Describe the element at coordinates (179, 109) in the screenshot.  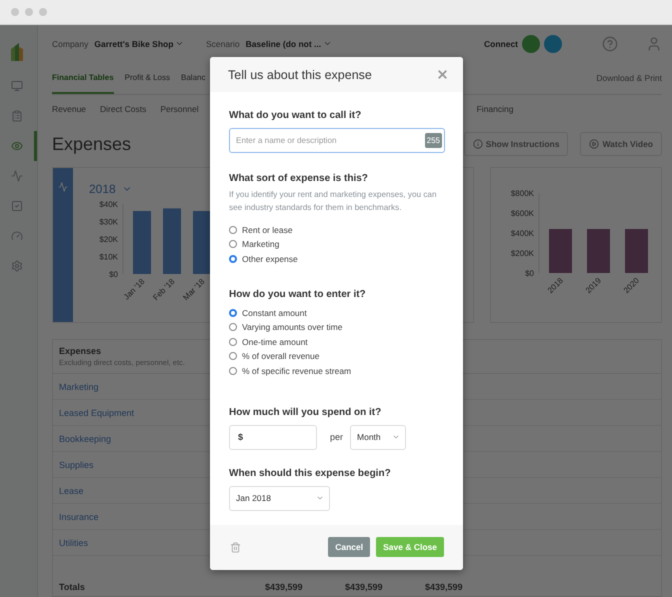
I see `section-tab: Personnel` at that location.